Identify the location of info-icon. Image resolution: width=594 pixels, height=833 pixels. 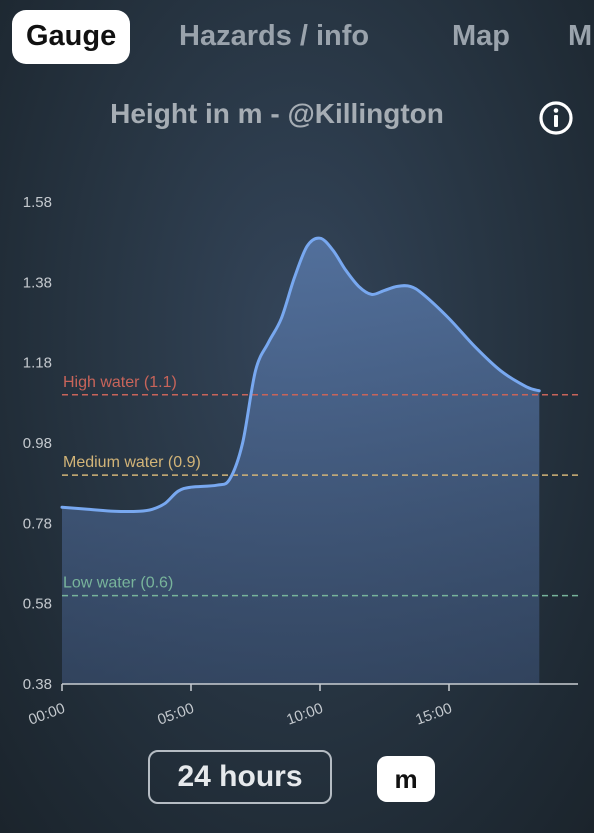
(556, 118).